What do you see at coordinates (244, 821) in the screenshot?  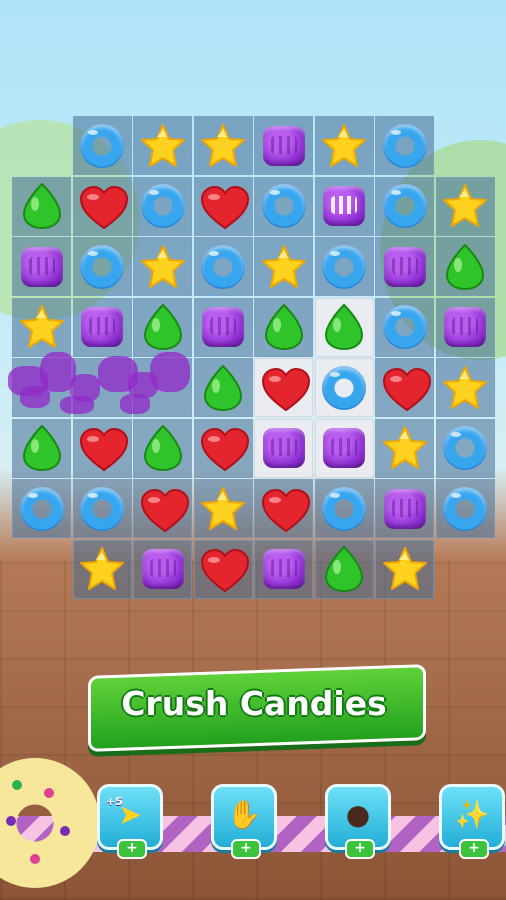 I see `hand-swap-booster: ✋ +` at bounding box center [244, 821].